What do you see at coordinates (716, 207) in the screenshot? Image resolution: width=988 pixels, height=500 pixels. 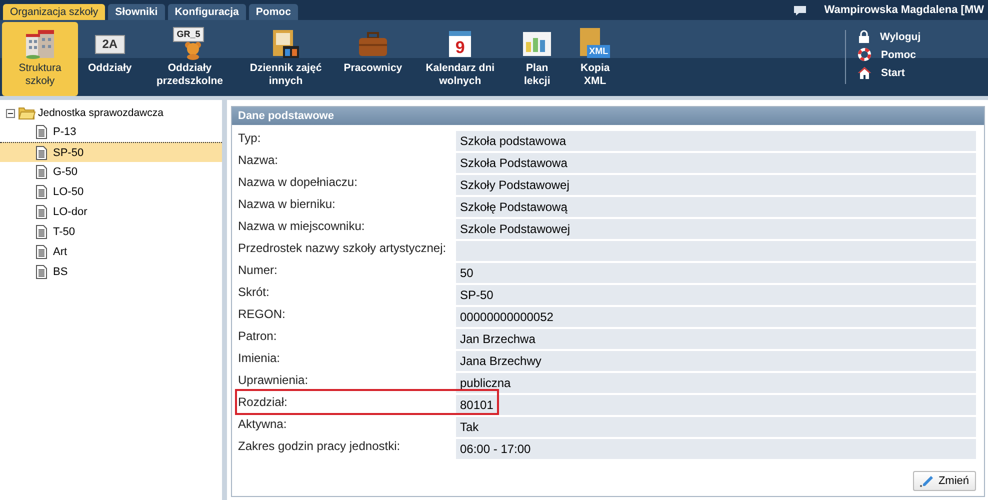 I see `field-value: Szkołę Podstawową` at bounding box center [716, 207].